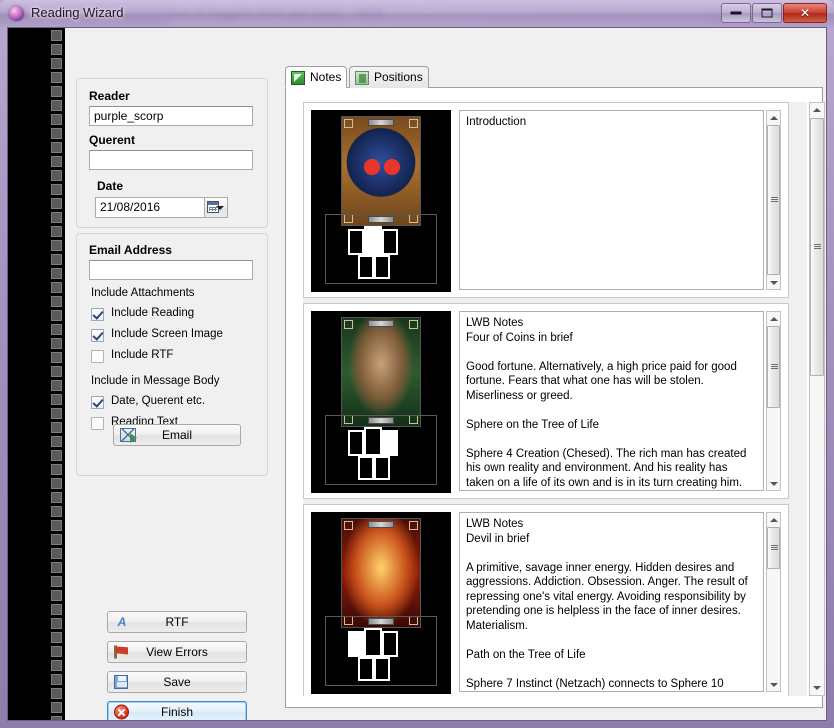 The width and height of the screenshot is (834, 728). What do you see at coordinates (171, 116) in the screenshot?
I see `reader-input` at bounding box center [171, 116].